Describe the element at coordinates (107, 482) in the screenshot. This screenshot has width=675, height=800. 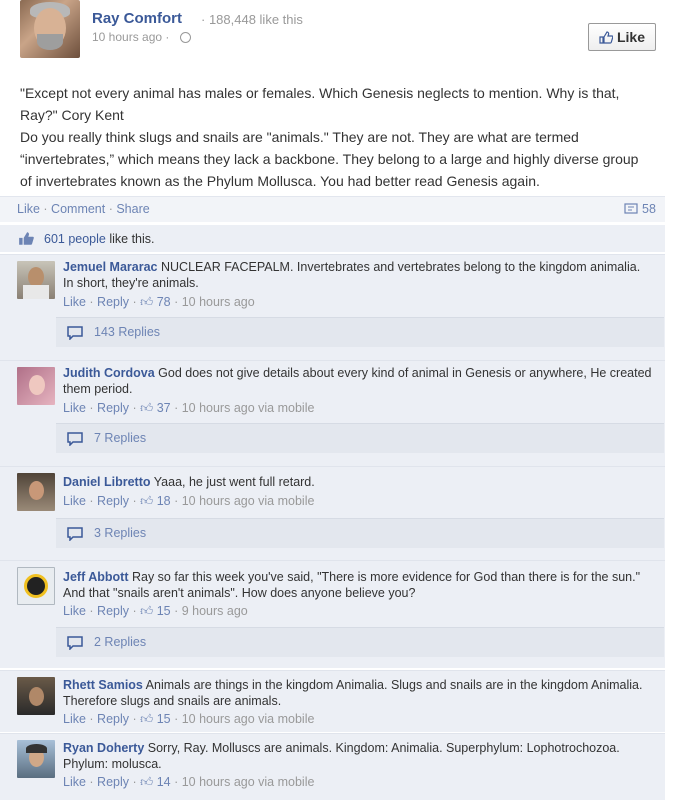
I see `comment-author: Daniel Libretto` at that location.